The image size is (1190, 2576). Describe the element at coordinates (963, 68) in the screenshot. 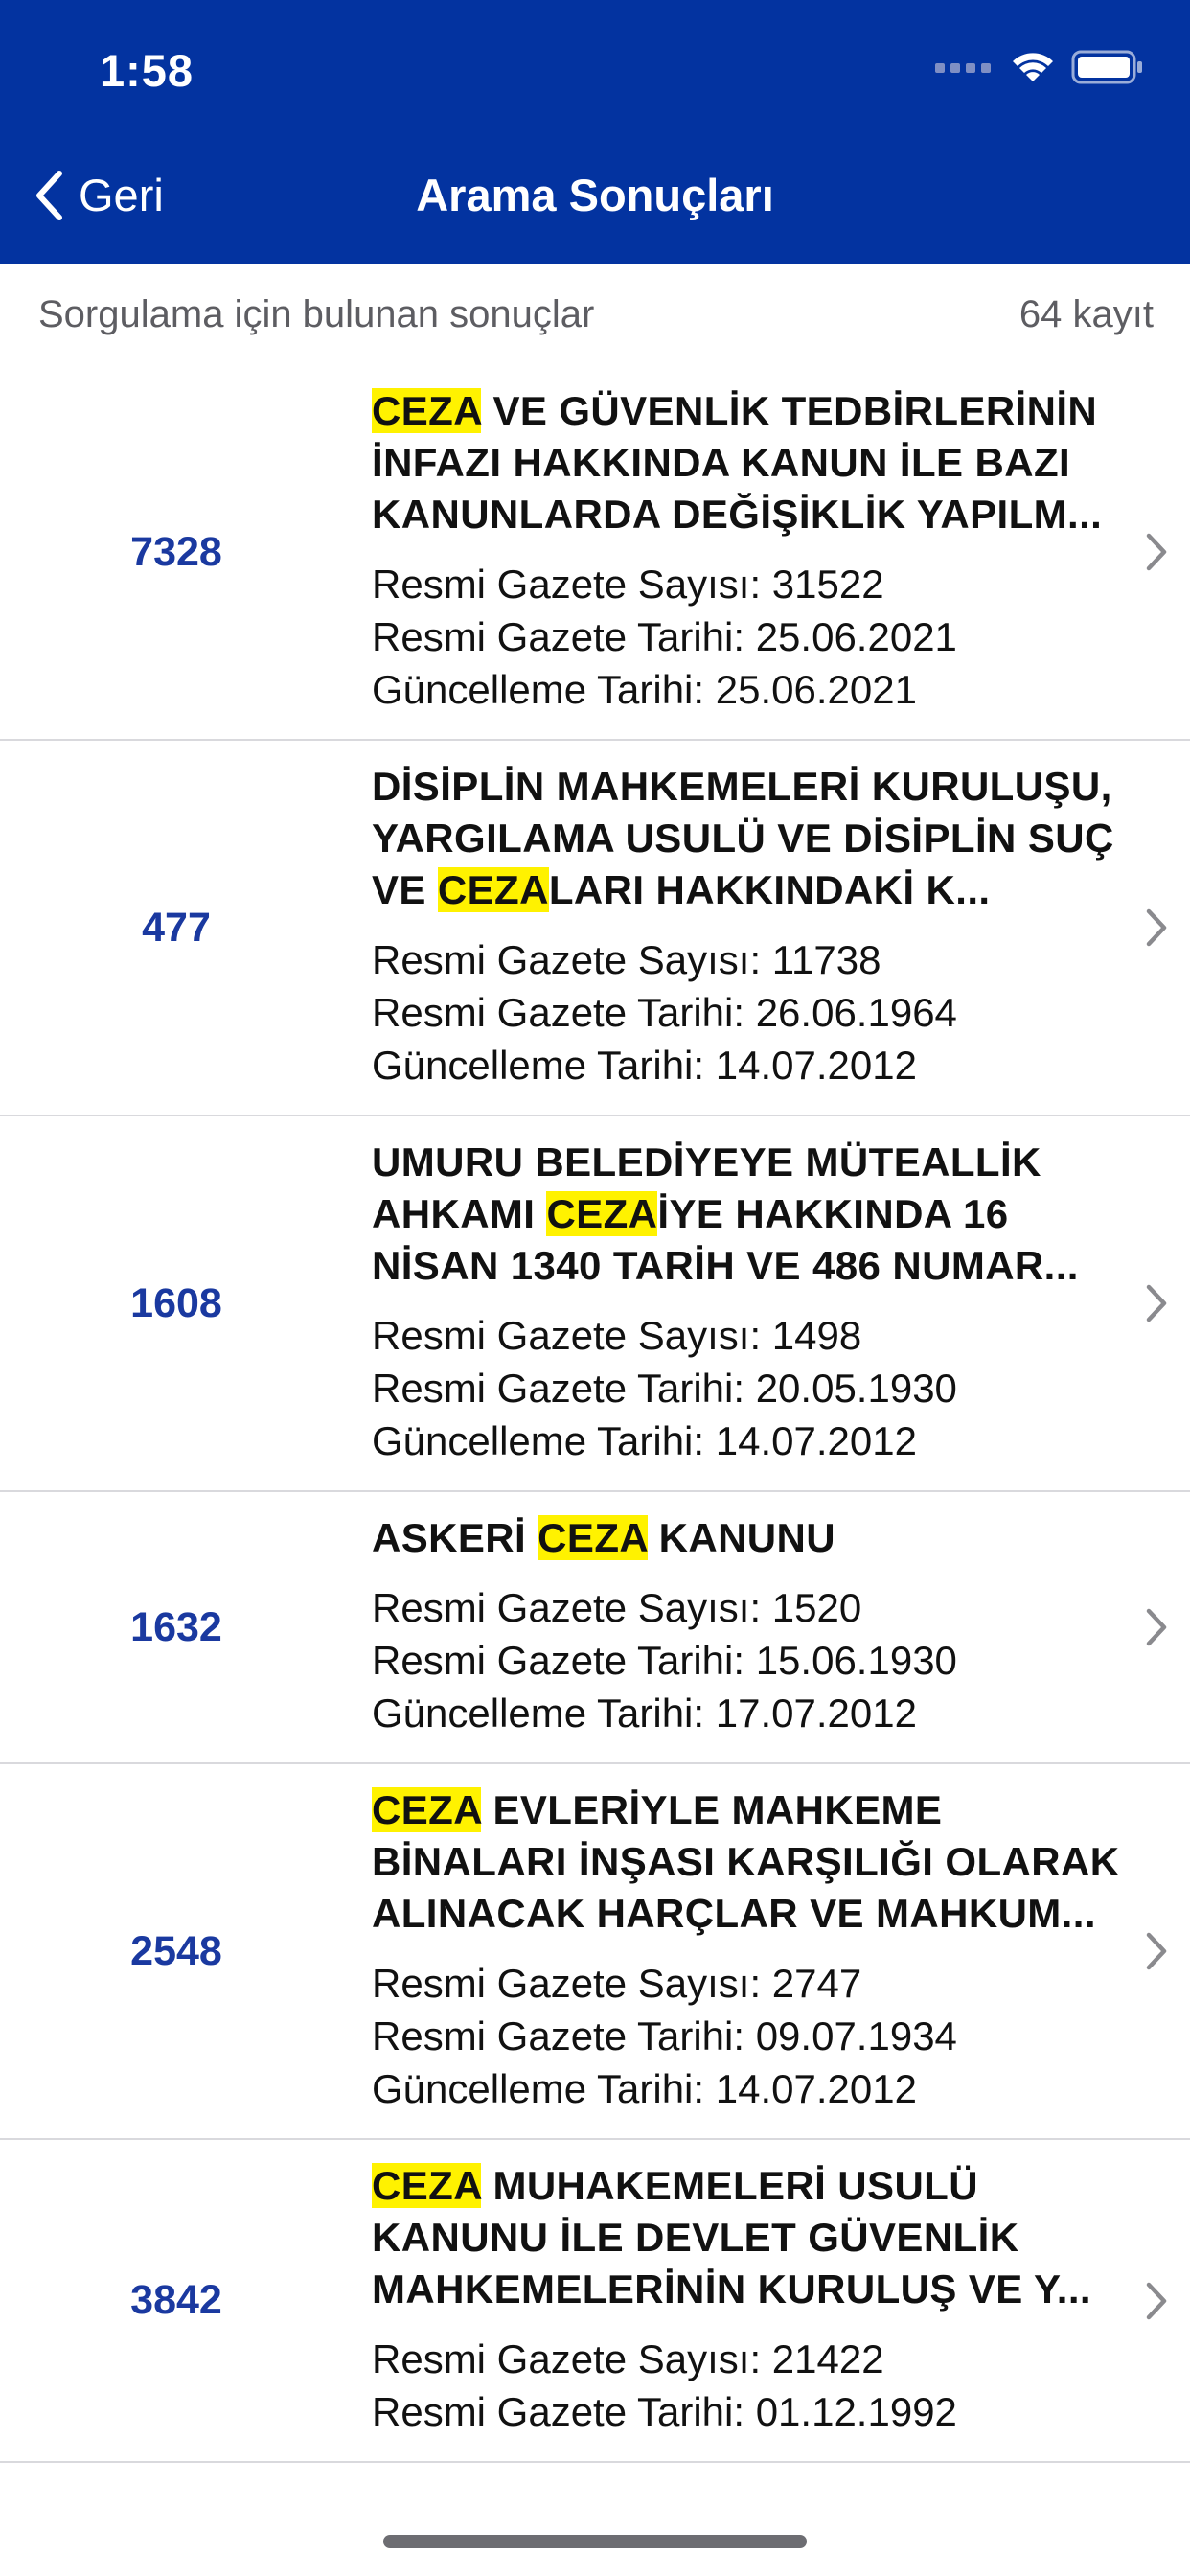

I see `signal-icon` at that location.